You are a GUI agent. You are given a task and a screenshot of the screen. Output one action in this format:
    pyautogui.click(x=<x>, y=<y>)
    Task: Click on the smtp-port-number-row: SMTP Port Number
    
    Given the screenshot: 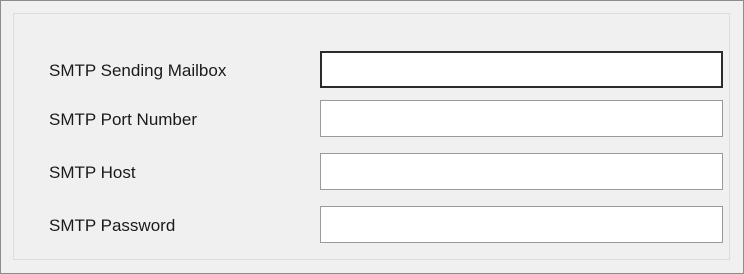 What is the action you would take?
    pyautogui.click(x=371, y=120)
    